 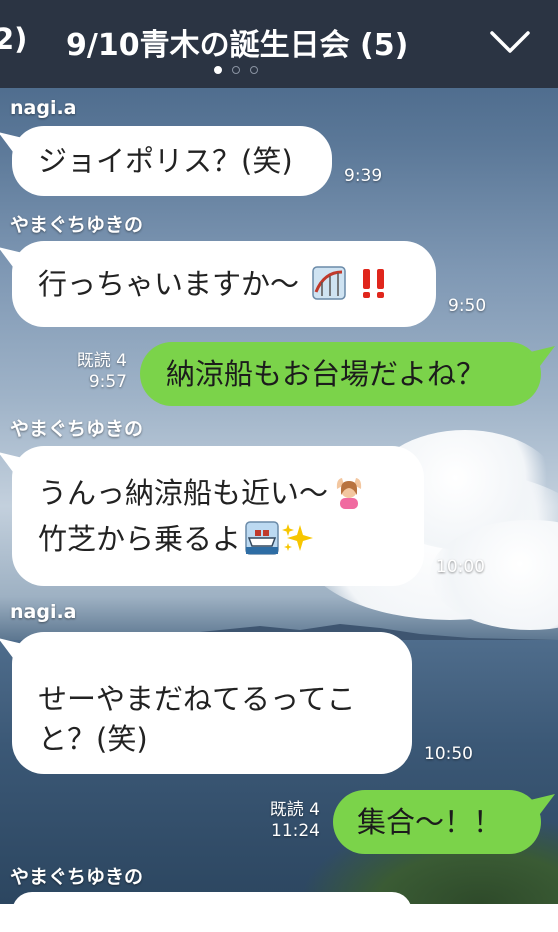 I want to click on message-bubble, so click(x=212, y=912).